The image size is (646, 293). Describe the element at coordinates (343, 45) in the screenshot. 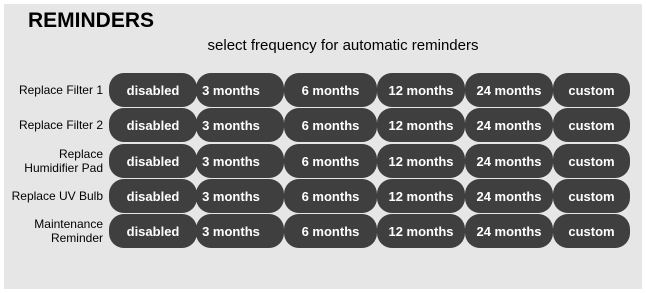

I see `page-subtitle: select frequency for automatic reminders` at that location.